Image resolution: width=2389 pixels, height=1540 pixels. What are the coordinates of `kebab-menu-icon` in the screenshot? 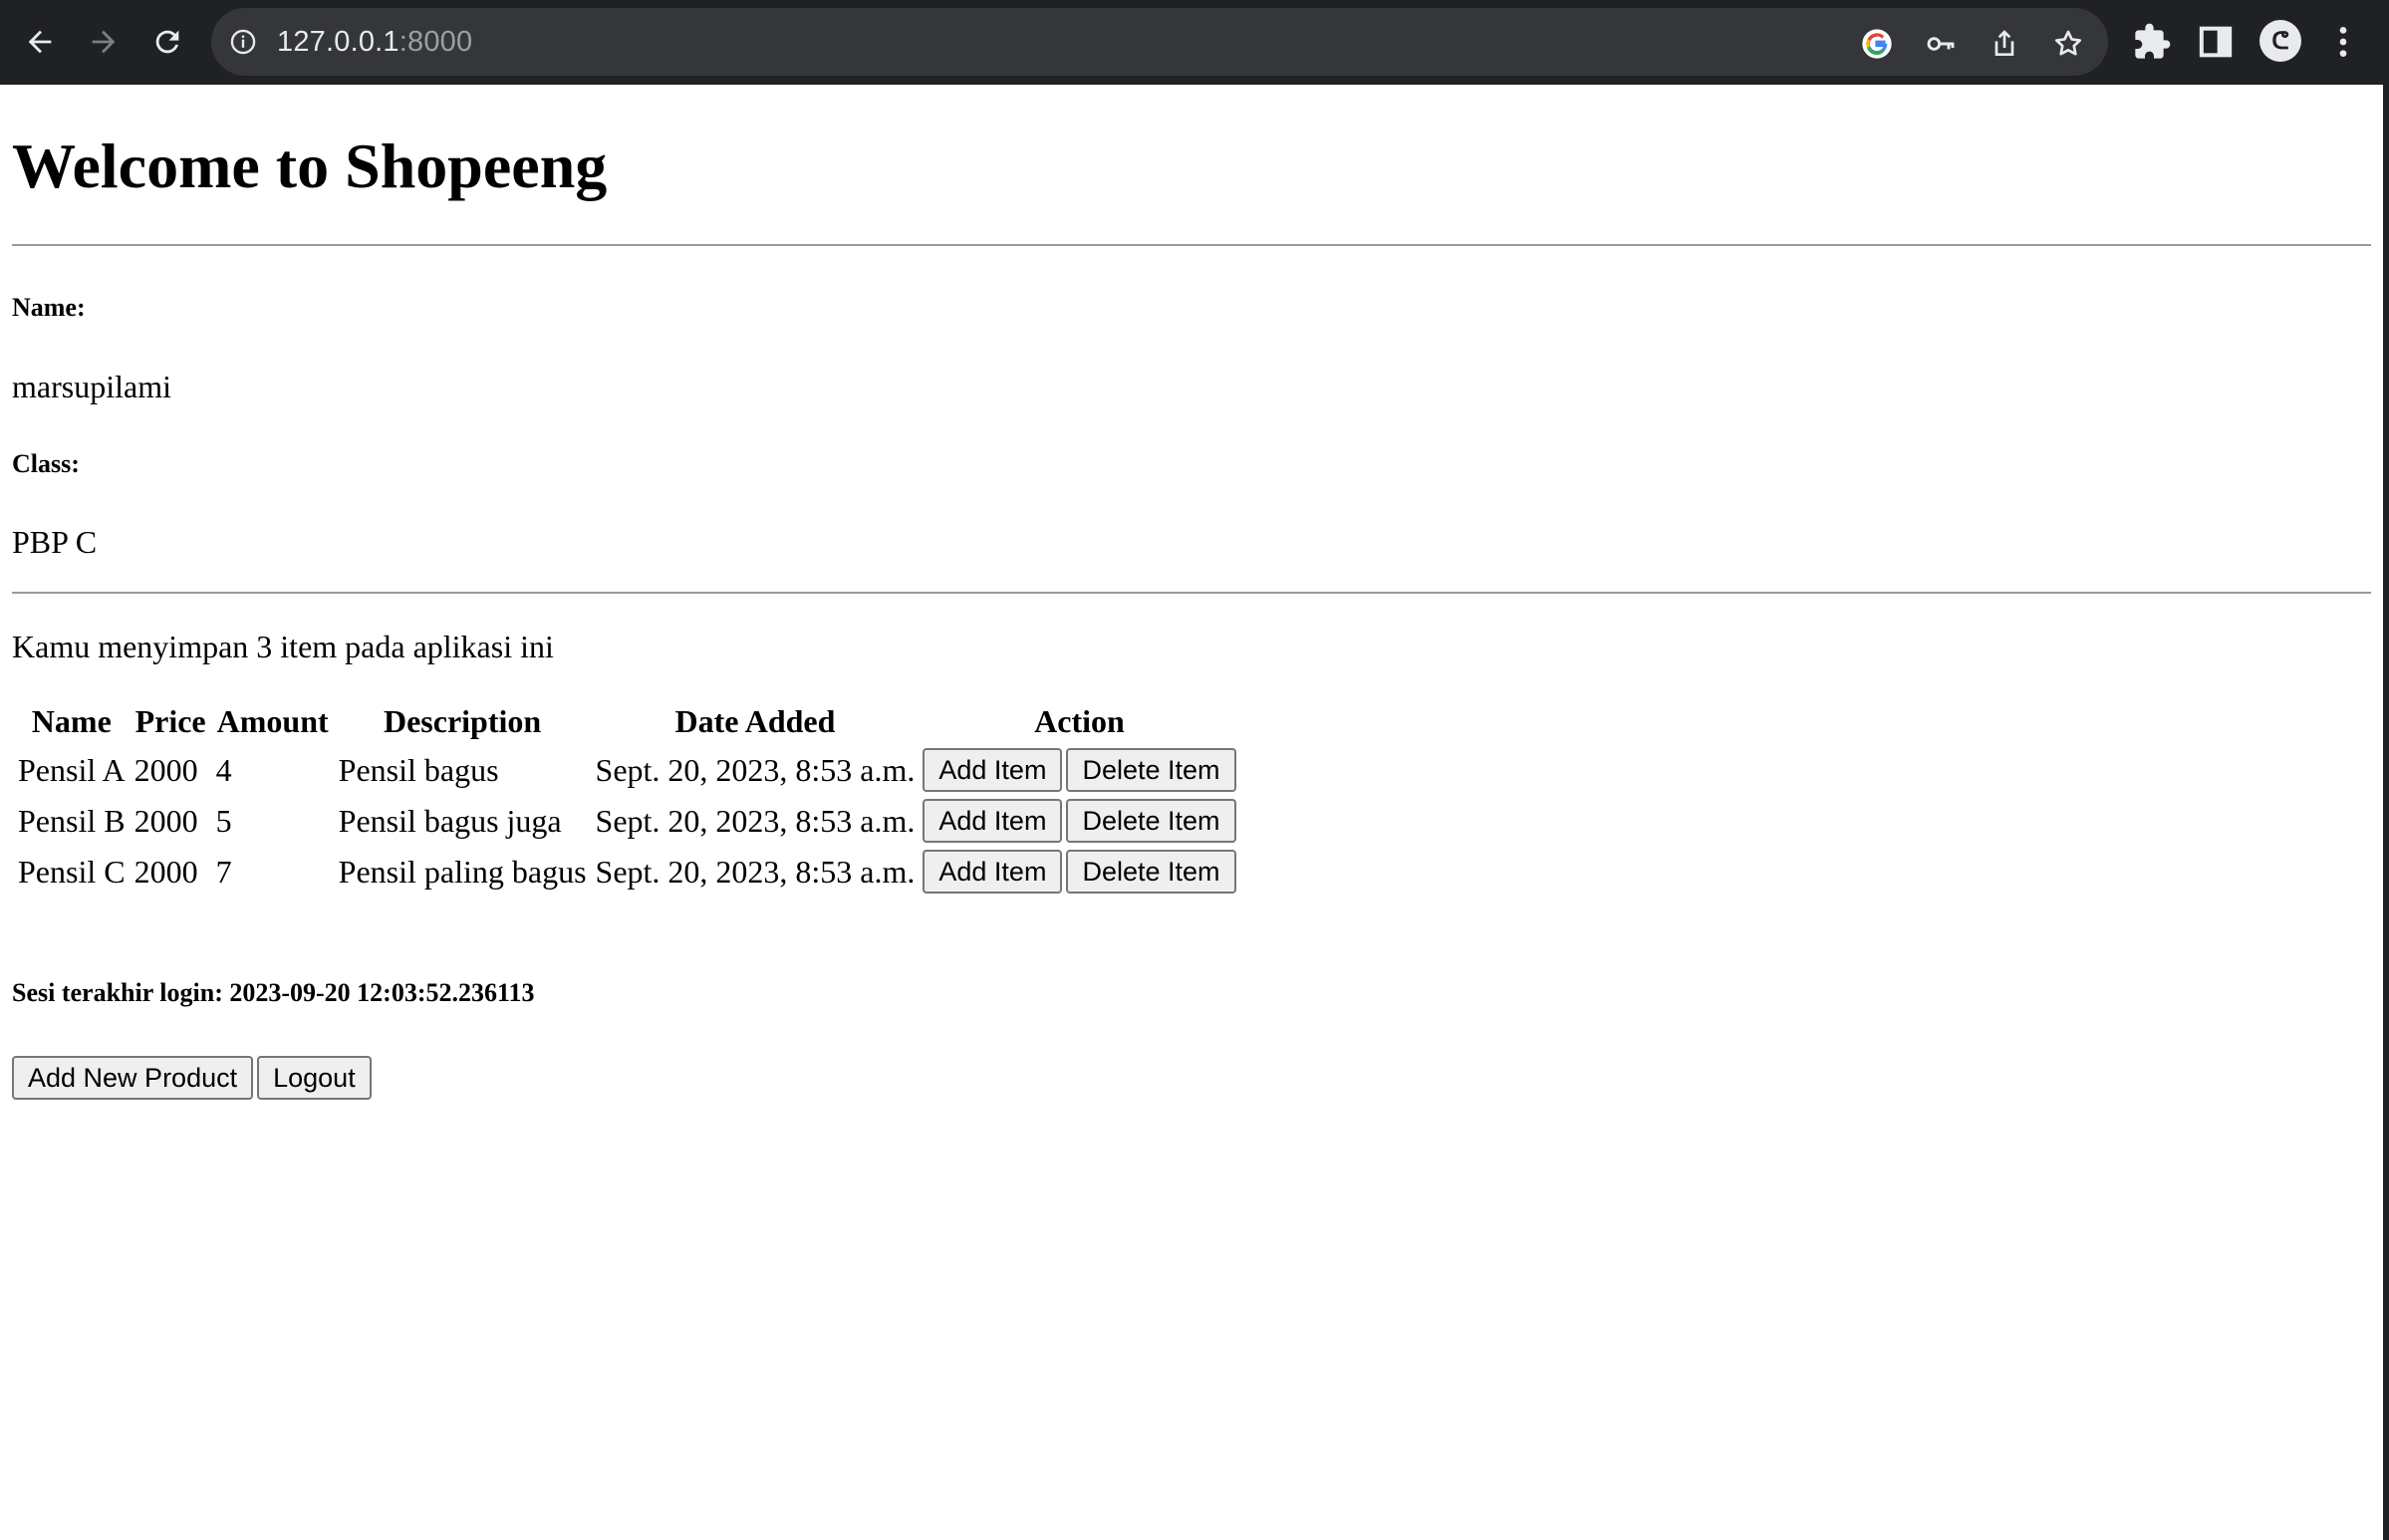 It's located at (2343, 42).